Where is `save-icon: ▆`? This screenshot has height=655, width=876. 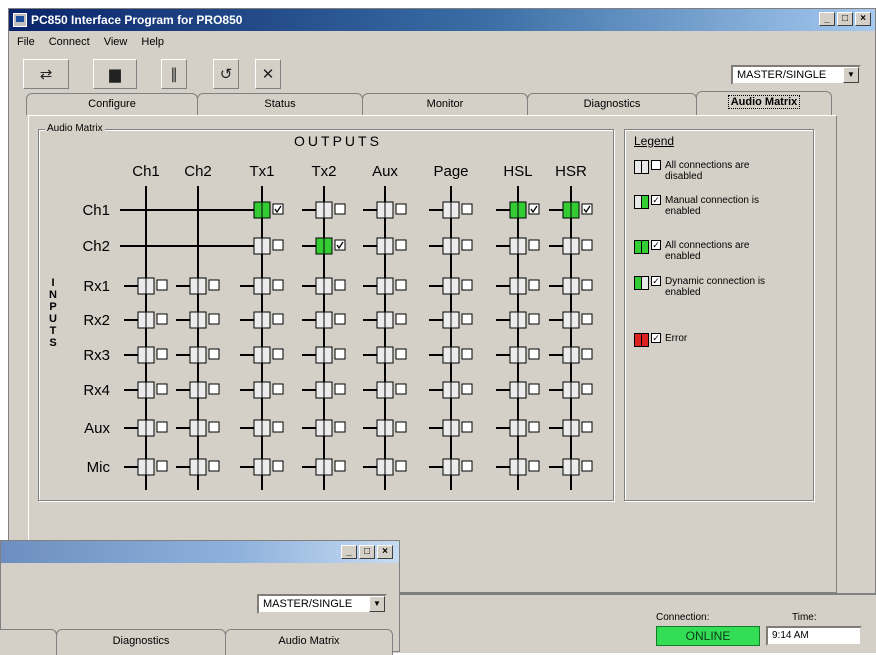
save-icon: ▆ is located at coordinates (115, 74).